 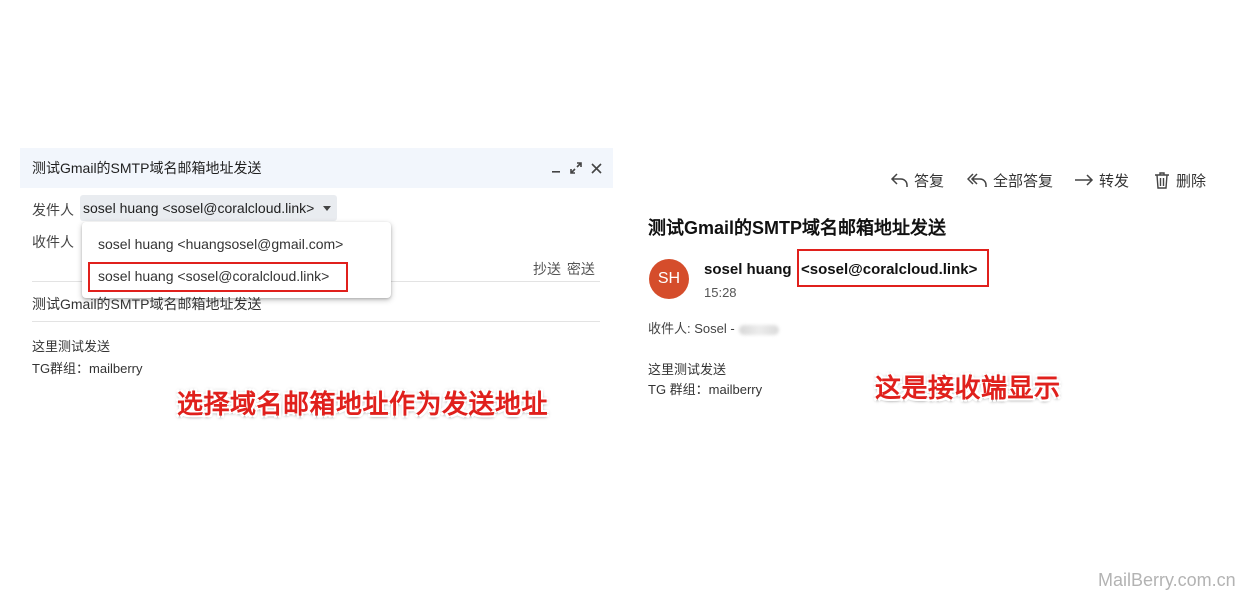 I want to click on compose-title: 测试Gmail的SMTP域名邮箱地址发送, so click(x=147, y=168).